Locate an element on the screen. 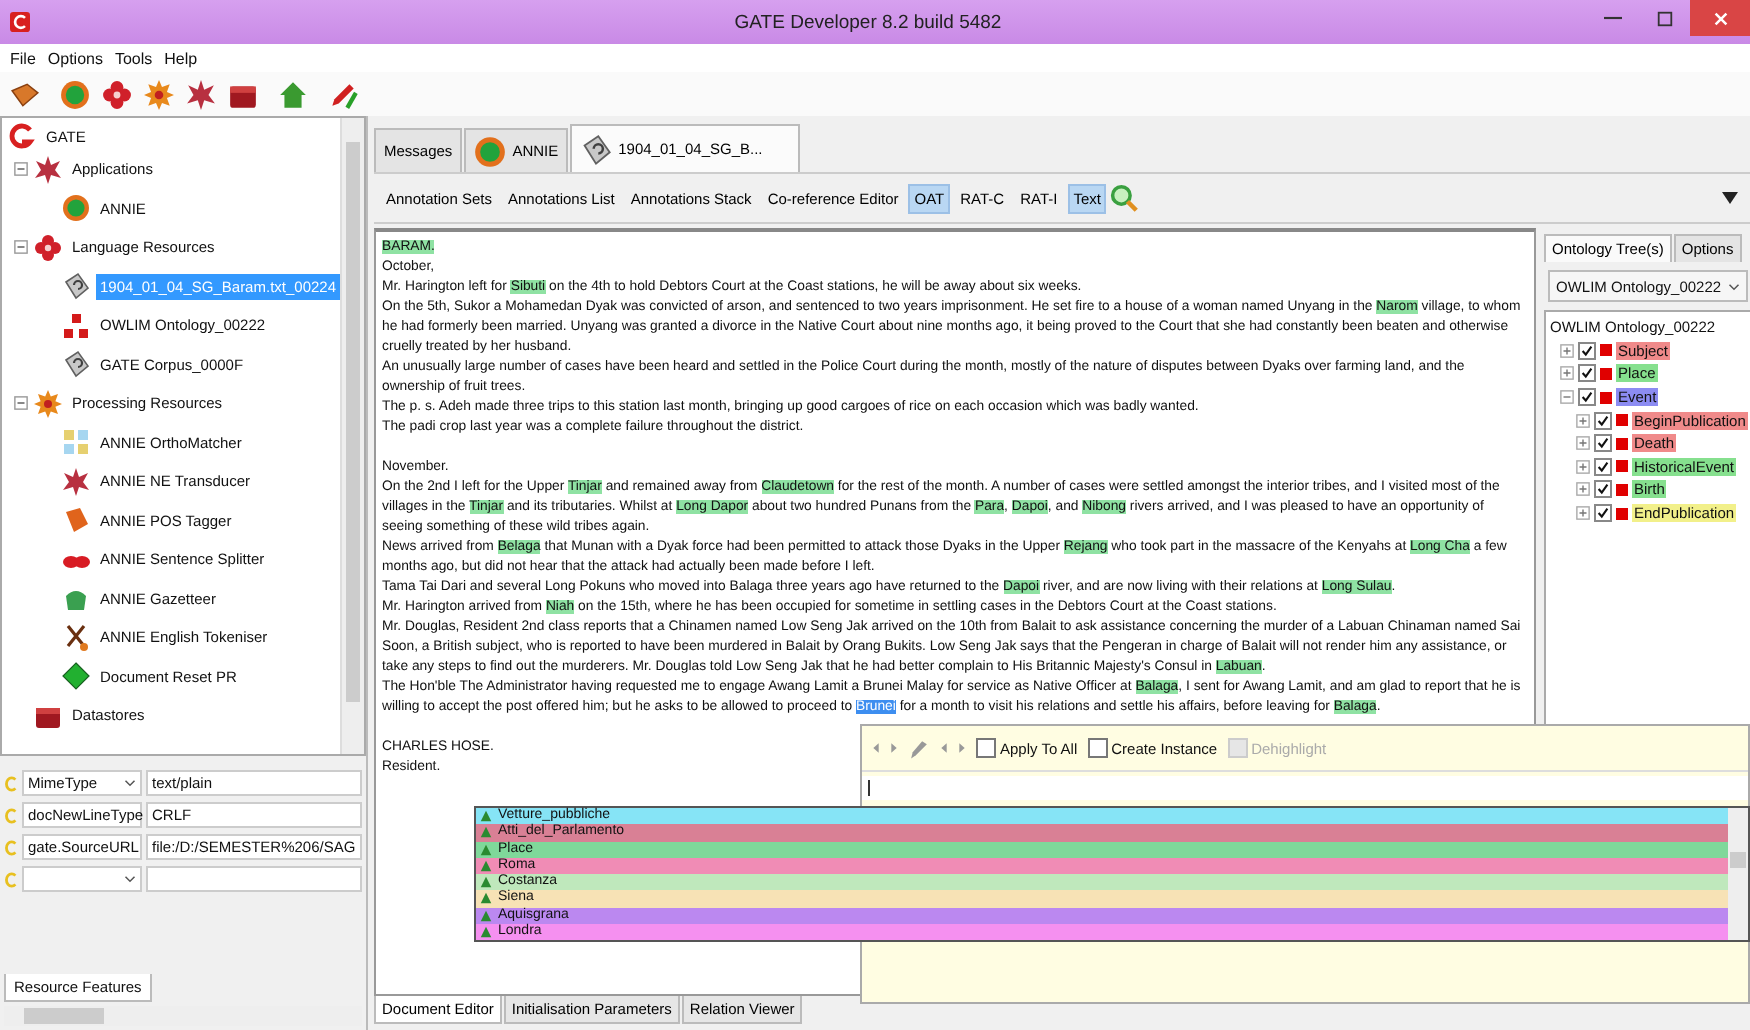 This screenshot has width=1750, height=1030. app-icon is located at coordinates (20, 22).